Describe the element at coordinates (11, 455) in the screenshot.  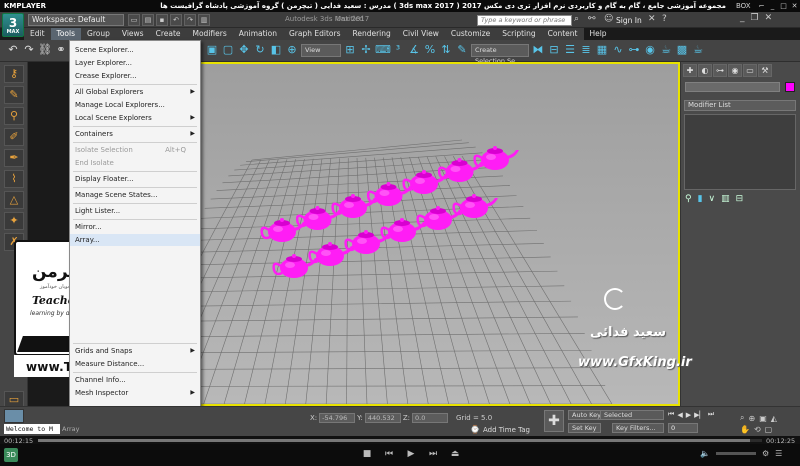
I see `3d-mode-icon: 3D` at that location.